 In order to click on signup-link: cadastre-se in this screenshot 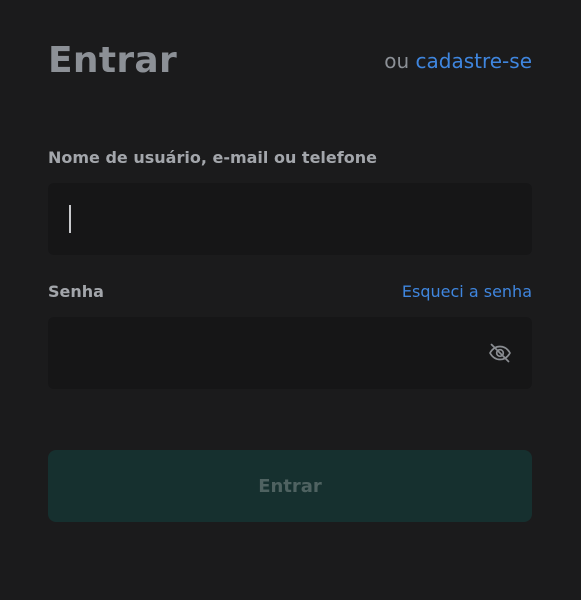, I will do `click(474, 61)`.